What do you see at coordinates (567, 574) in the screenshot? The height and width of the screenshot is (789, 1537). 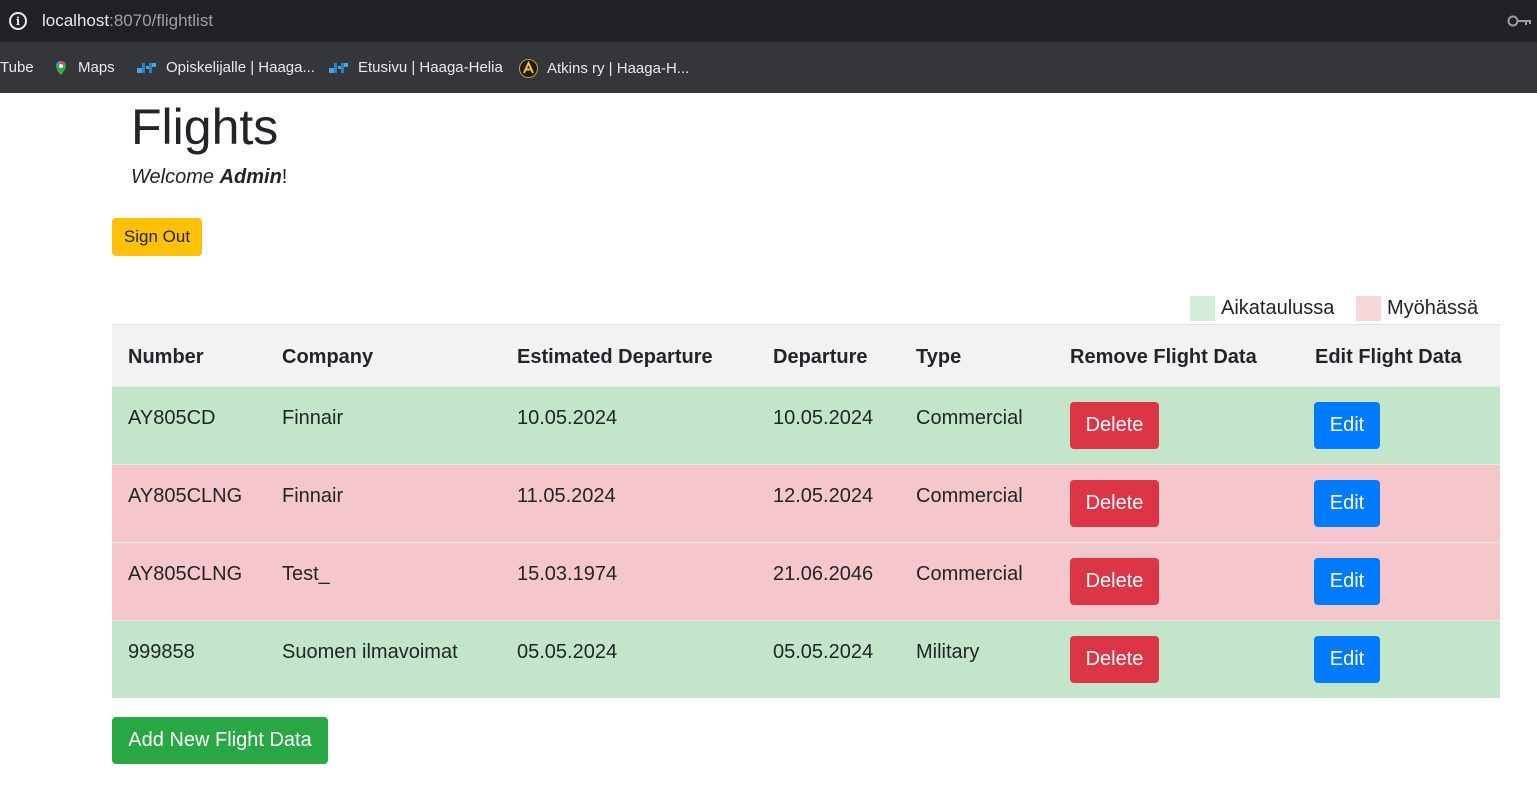 I see `cell-estimated: 15.03.1974` at bounding box center [567, 574].